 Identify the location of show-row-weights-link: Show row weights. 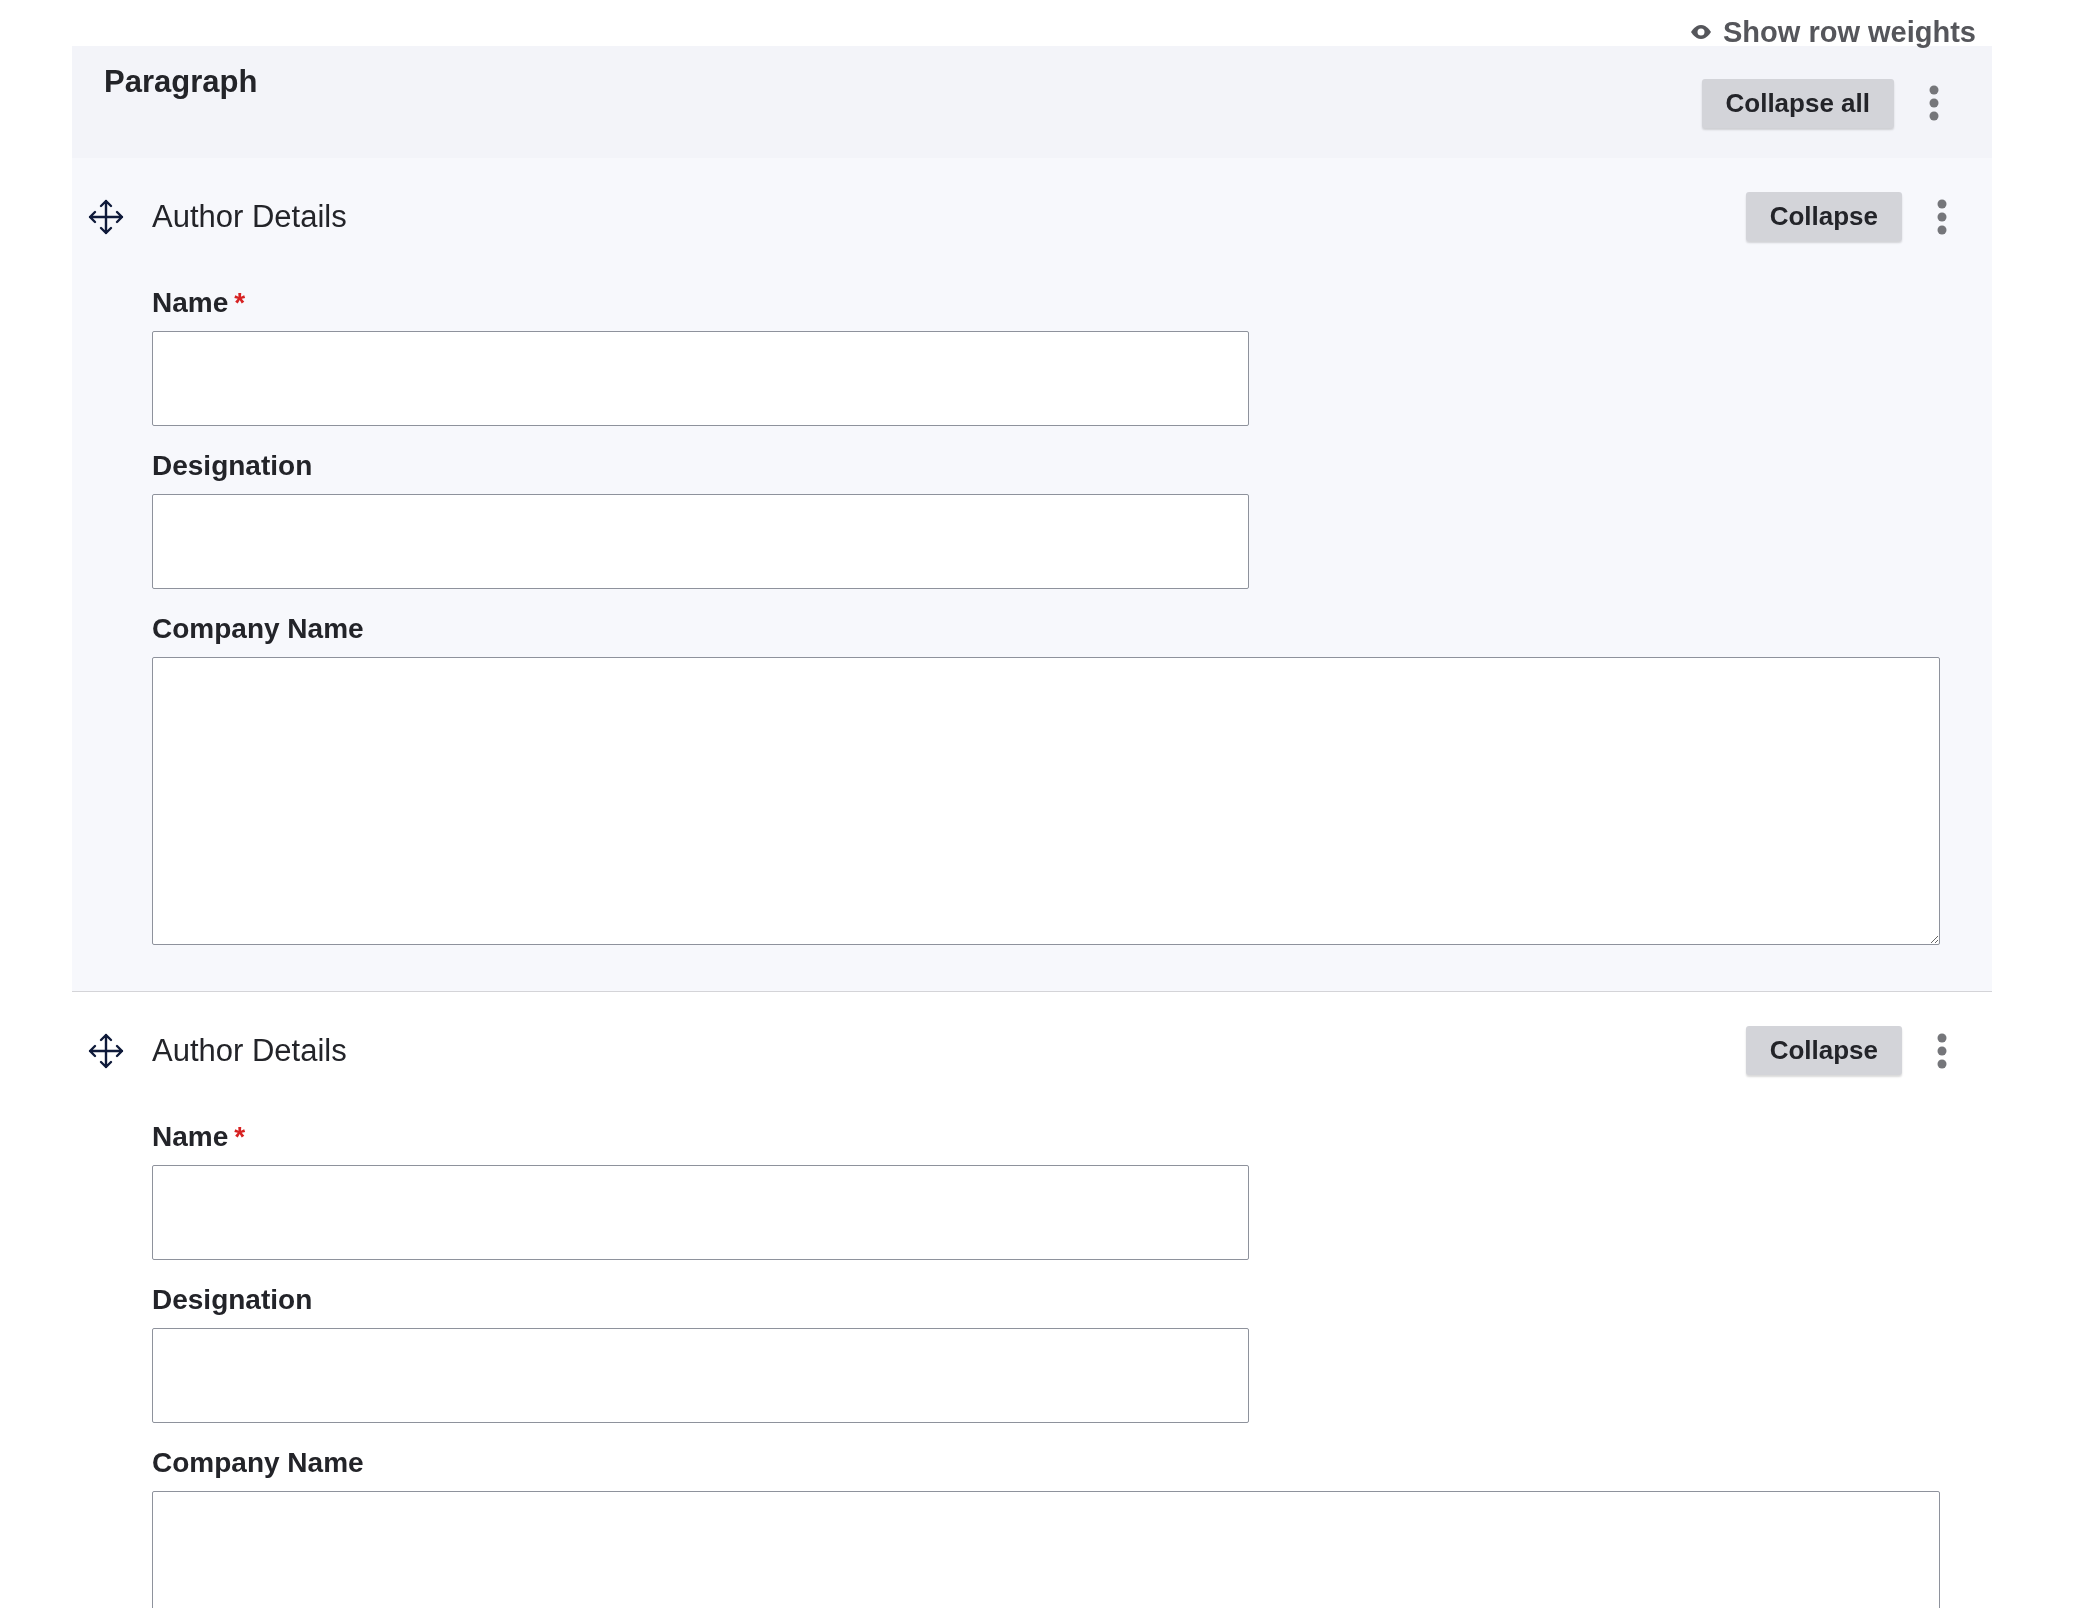
(1832, 32).